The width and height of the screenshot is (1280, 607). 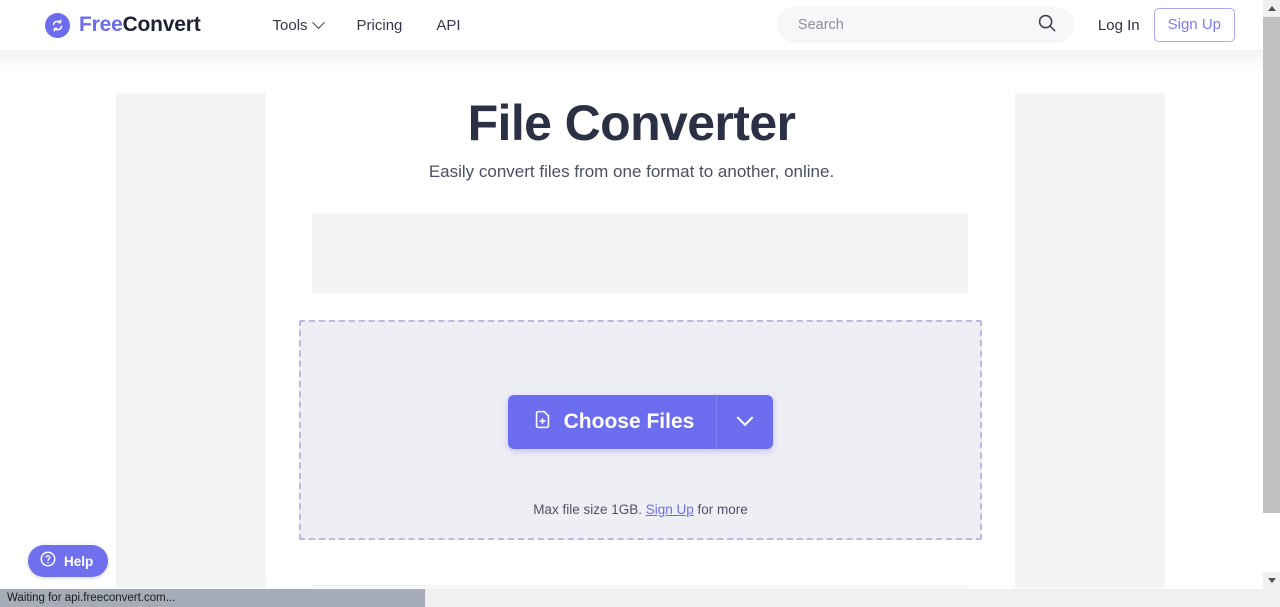 I want to click on nav-item-api-label: API, so click(x=448, y=25).